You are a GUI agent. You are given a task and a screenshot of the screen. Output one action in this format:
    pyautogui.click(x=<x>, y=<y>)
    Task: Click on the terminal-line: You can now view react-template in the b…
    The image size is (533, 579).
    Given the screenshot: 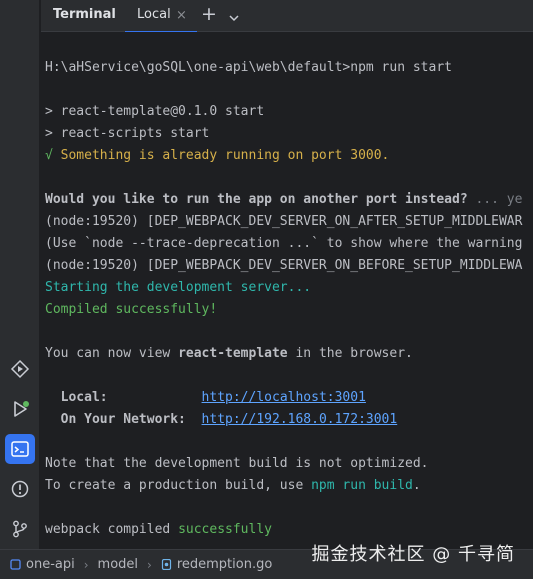 What is the action you would take?
    pyautogui.click(x=229, y=354)
    